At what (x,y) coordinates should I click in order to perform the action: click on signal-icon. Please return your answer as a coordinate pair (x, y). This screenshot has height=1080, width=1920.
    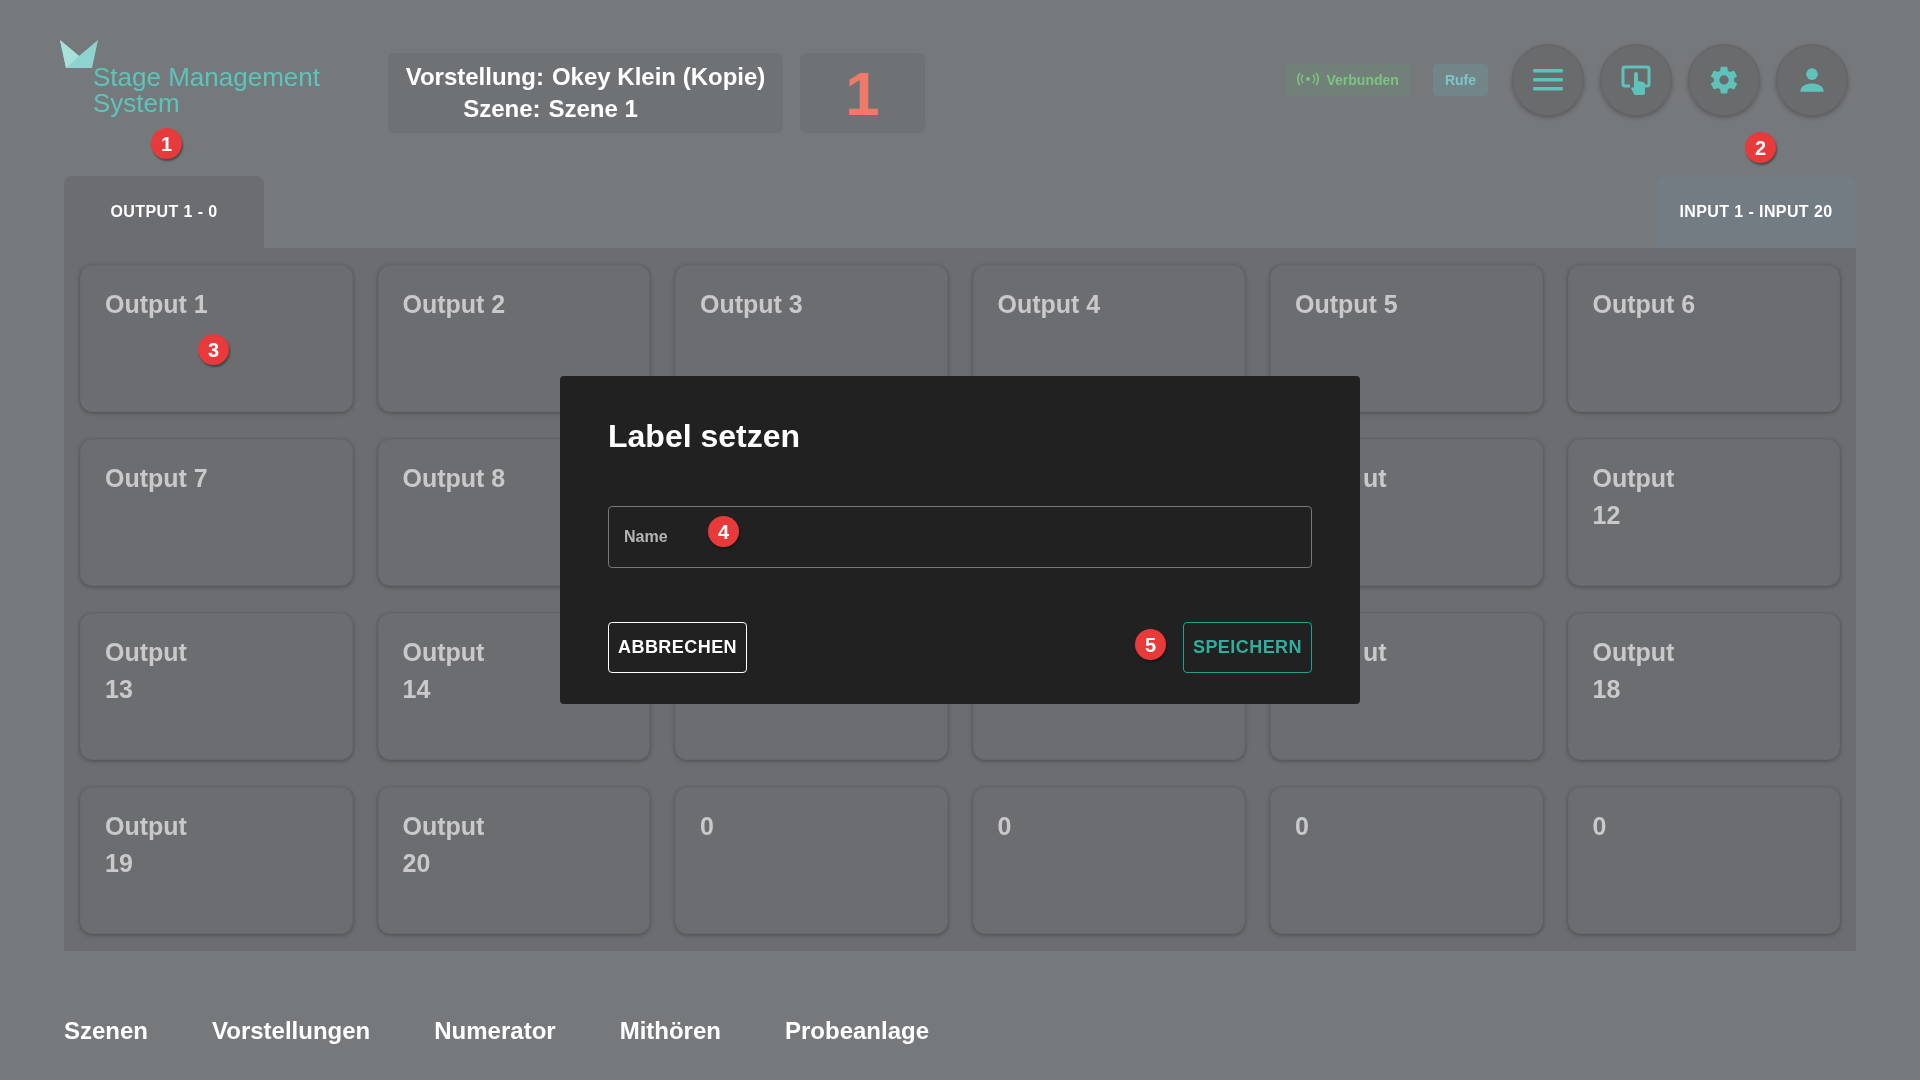
    Looking at the image, I should click on (1307, 80).